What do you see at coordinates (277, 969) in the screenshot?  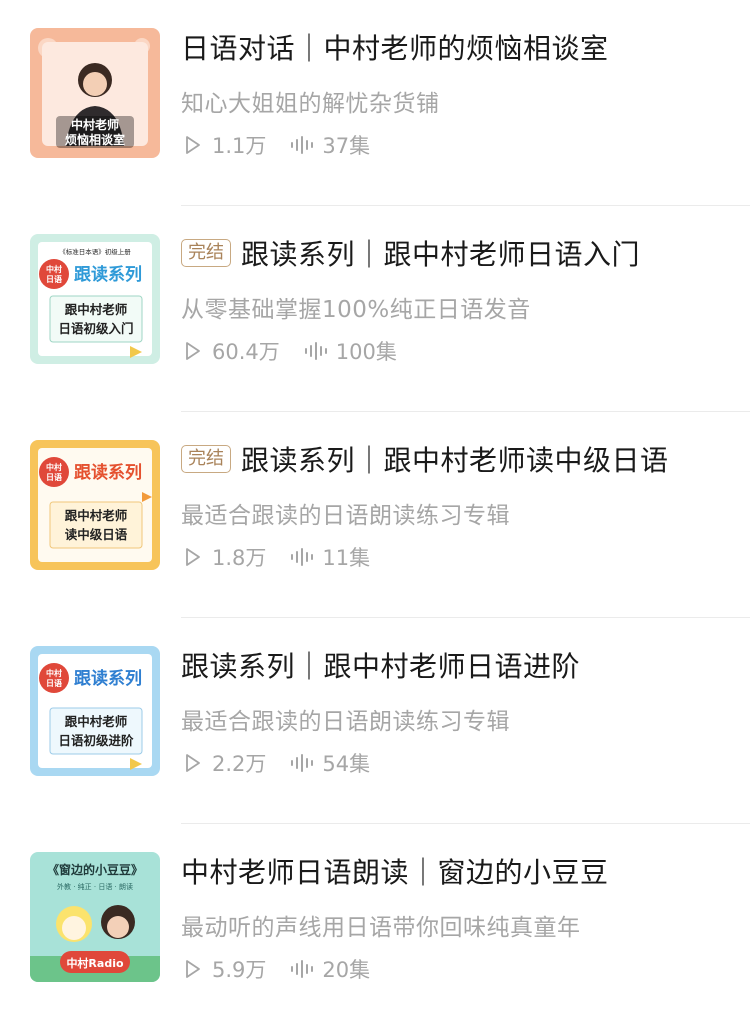 I see `album-meta: 5.9万 20集` at bounding box center [277, 969].